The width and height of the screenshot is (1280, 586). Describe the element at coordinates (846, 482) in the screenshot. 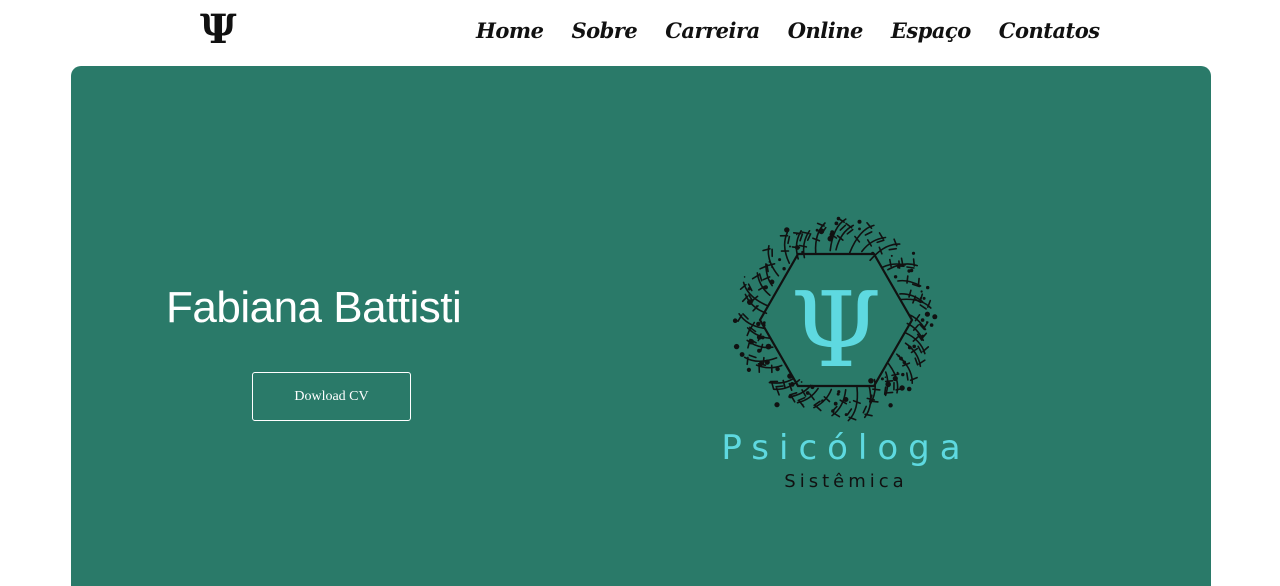

I see `brand-subtitle: Sistêmica` at that location.